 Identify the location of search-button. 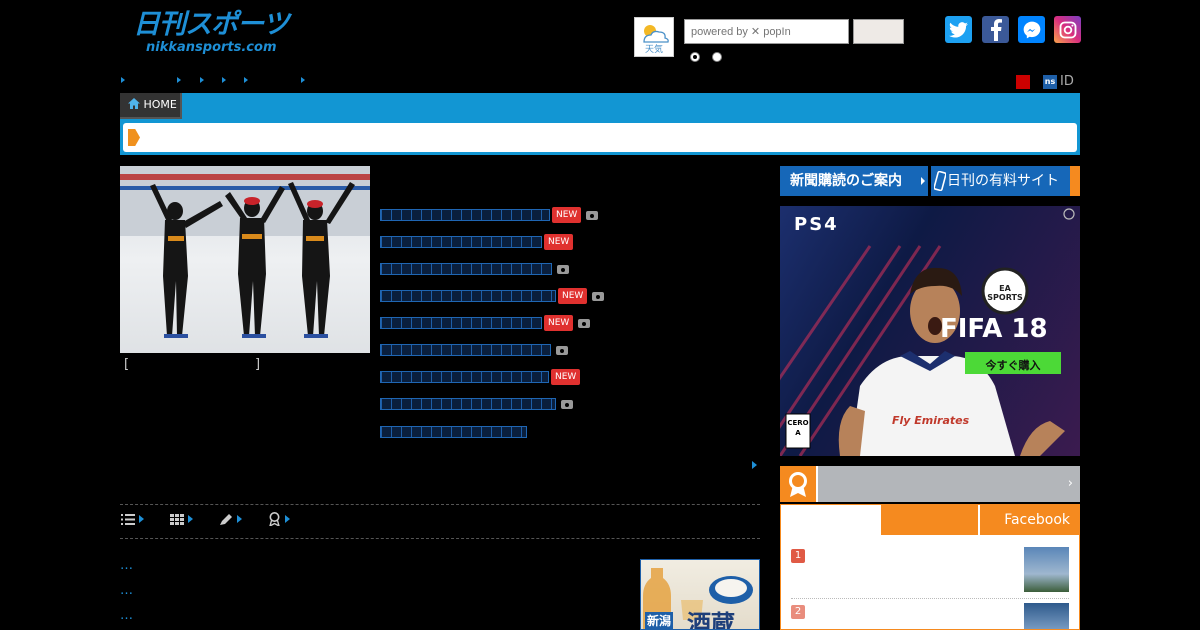
(878, 31).